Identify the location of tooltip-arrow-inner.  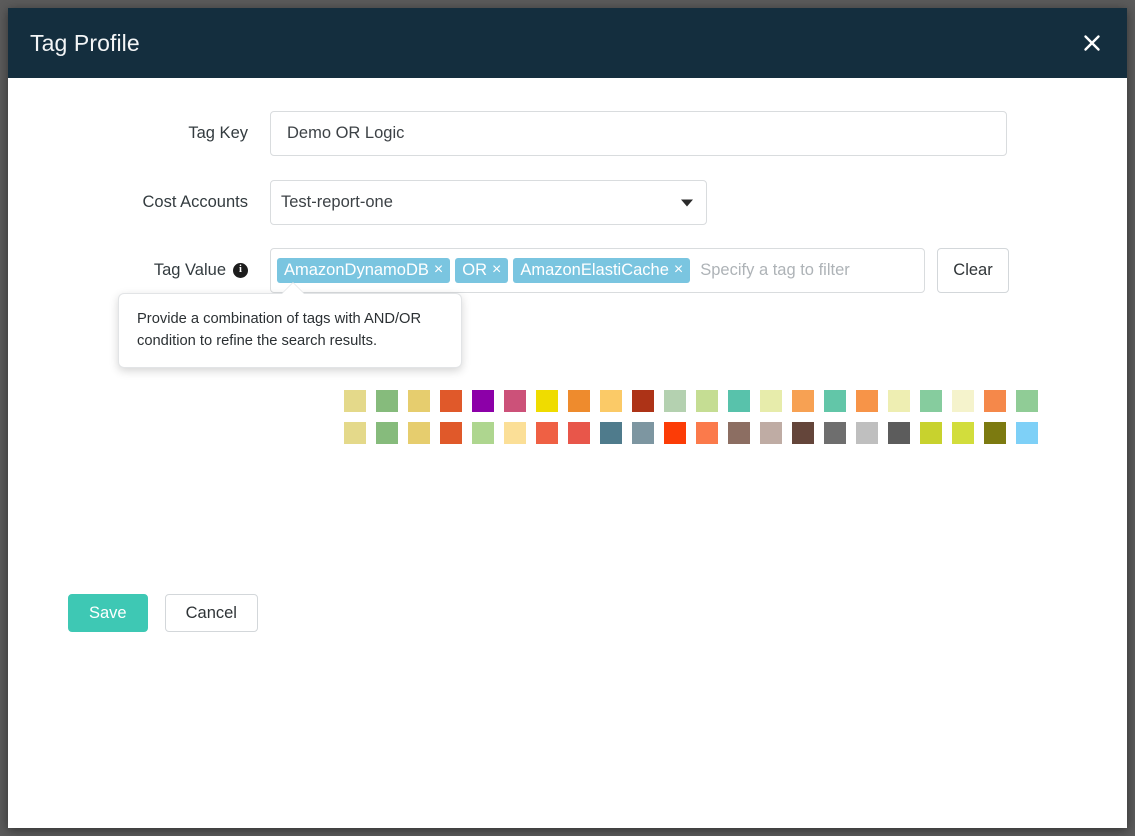
(293, 289).